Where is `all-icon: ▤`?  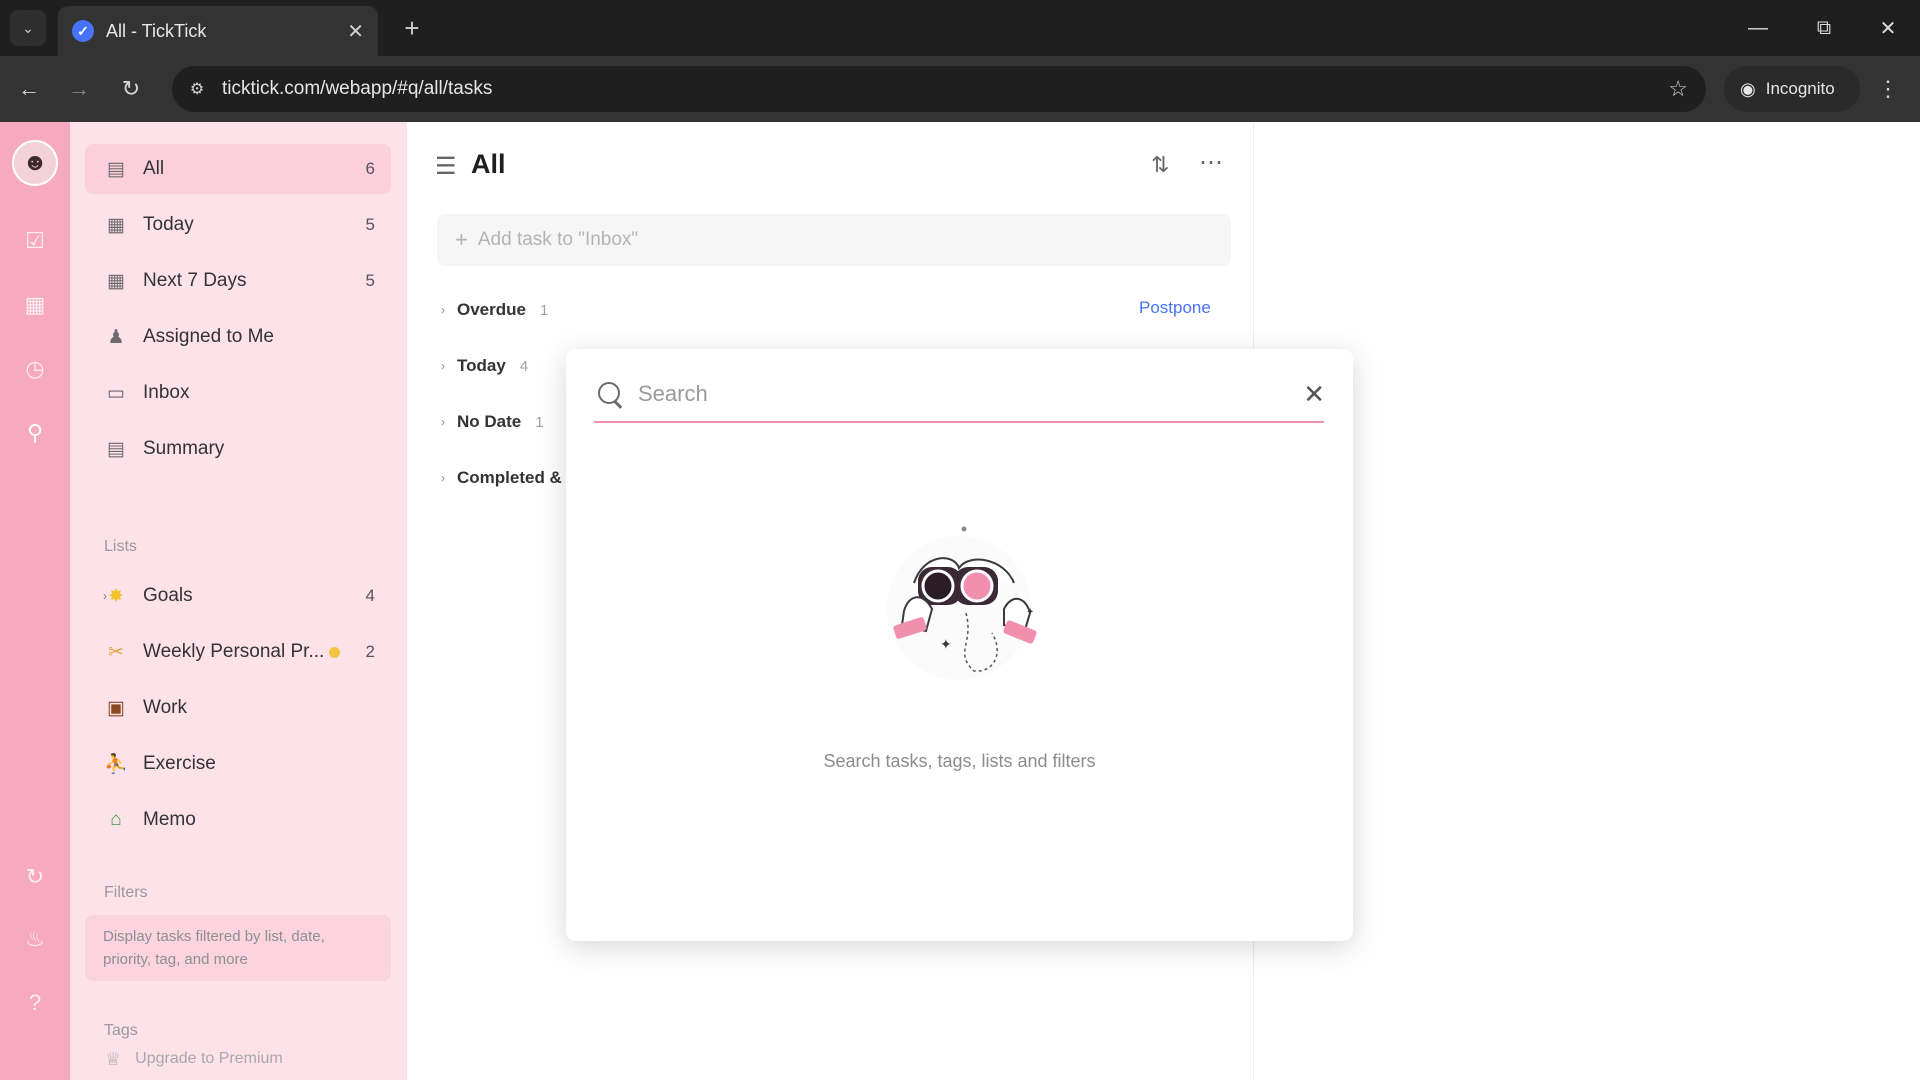 all-icon: ▤ is located at coordinates (116, 169).